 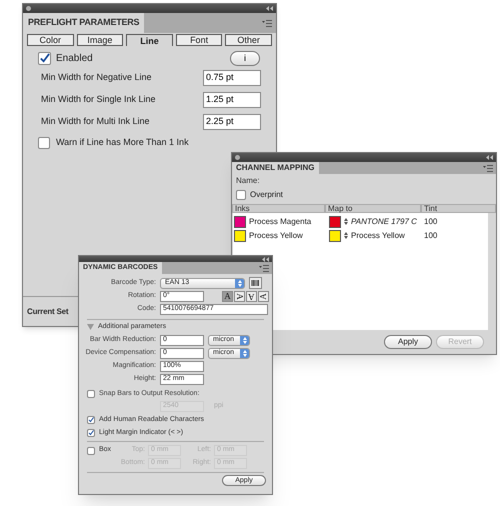 What do you see at coordinates (280, 222) in the screenshot?
I see `ink-name: Process Magenta` at bounding box center [280, 222].